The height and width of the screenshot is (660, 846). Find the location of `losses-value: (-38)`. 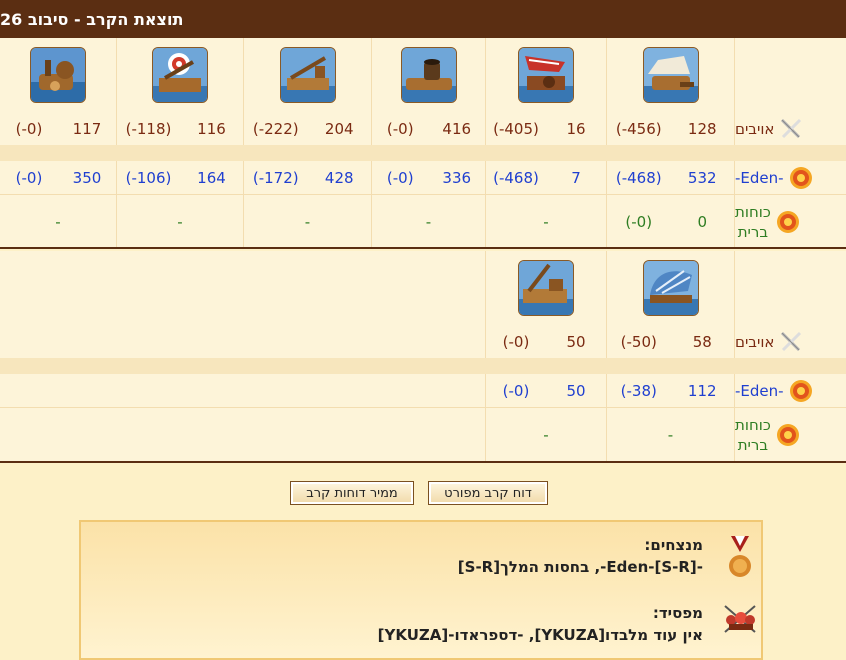

losses-value: (-38) is located at coordinates (638, 390).